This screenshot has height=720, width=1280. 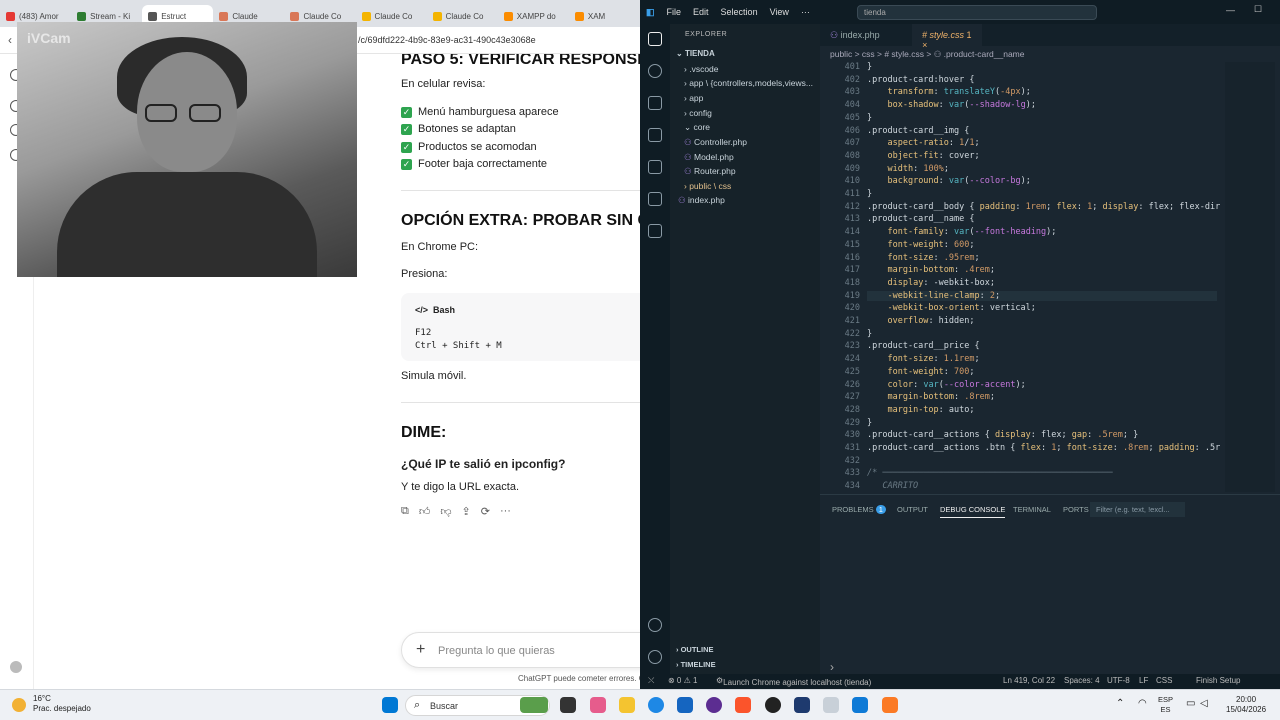 What do you see at coordinates (568, 705) in the screenshot?
I see `task-view-icon` at bounding box center [568, 705].